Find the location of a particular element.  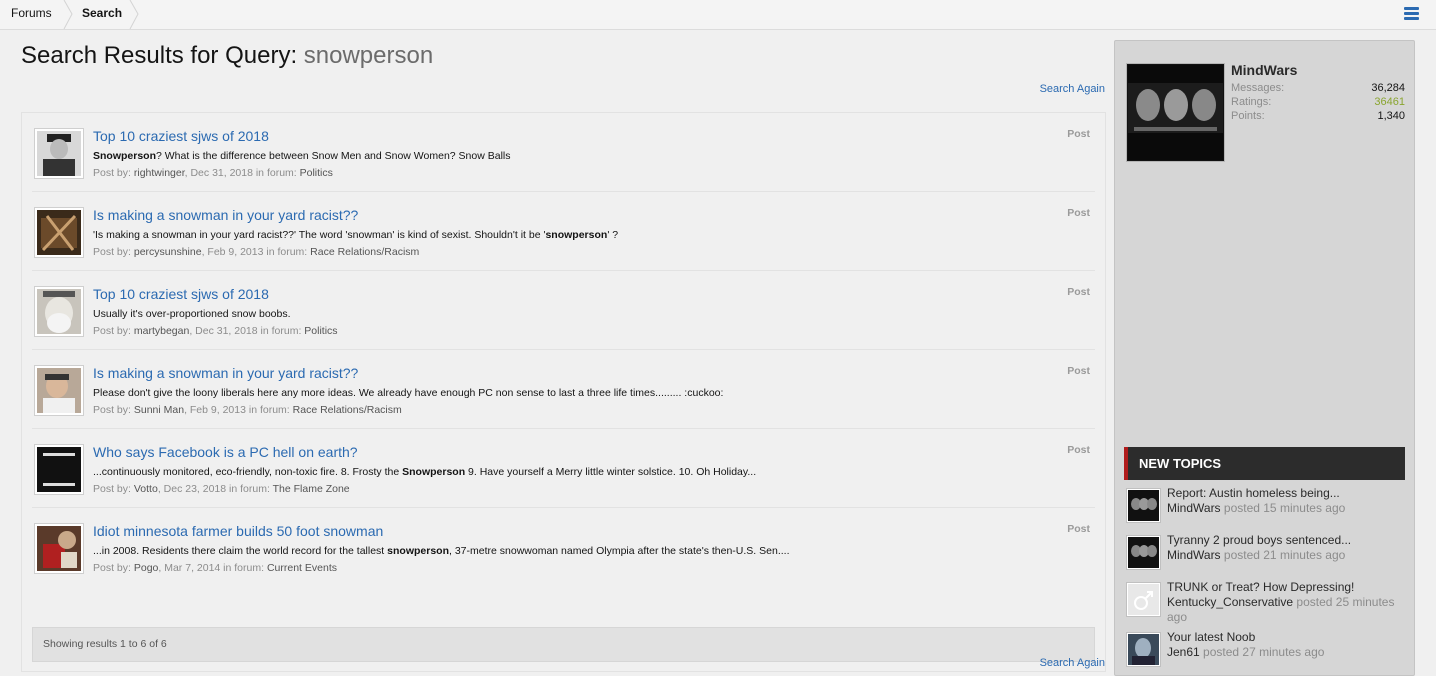

search-again-link: Search Again is located at coordinates (1072, 89).